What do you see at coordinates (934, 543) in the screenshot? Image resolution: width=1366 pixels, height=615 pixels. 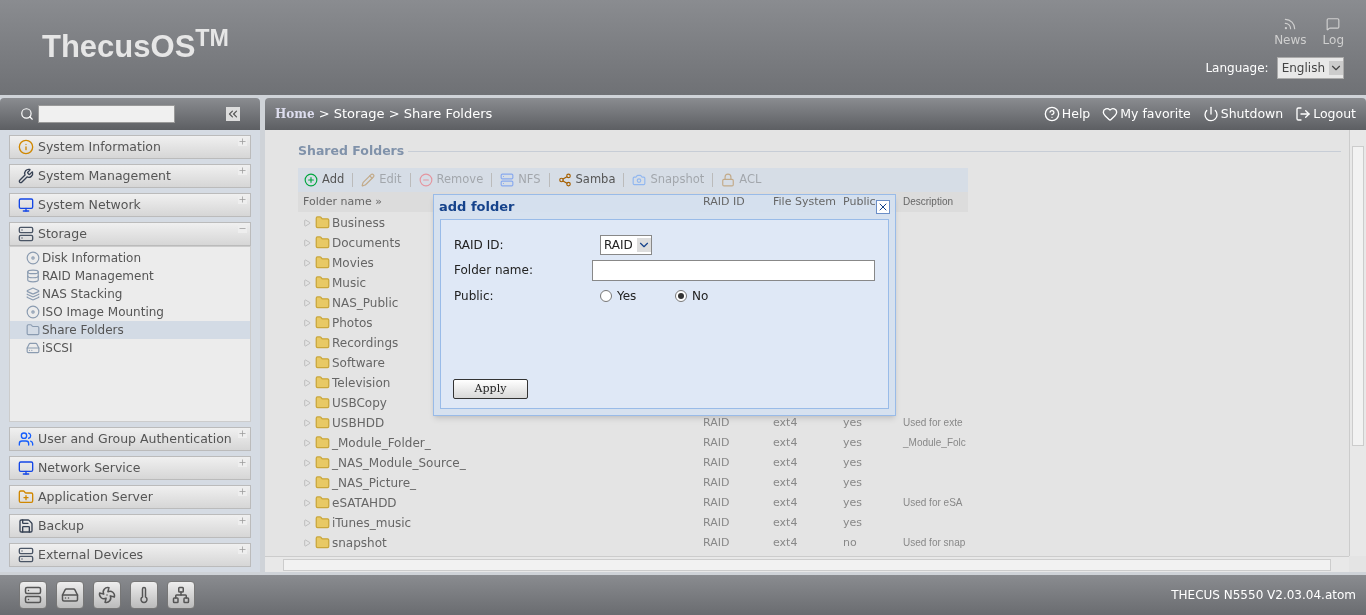 I see `table-cell-text: Used for snap` at bounding box center [934, 543].